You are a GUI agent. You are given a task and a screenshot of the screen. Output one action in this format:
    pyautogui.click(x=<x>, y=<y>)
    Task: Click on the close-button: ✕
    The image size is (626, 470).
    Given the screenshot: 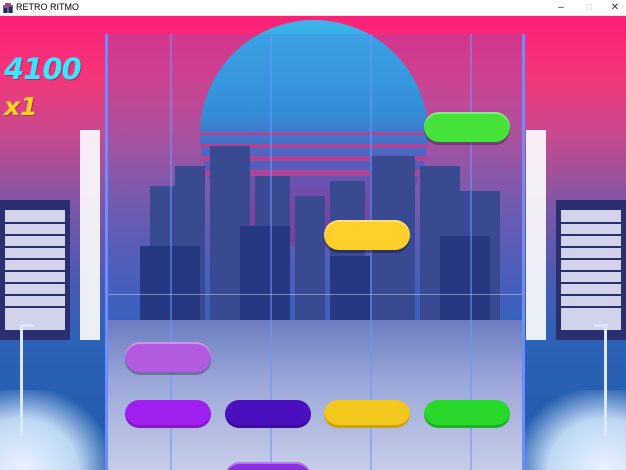 What is the action you would take?
    pyautogui.click(x=613, y=8)
    